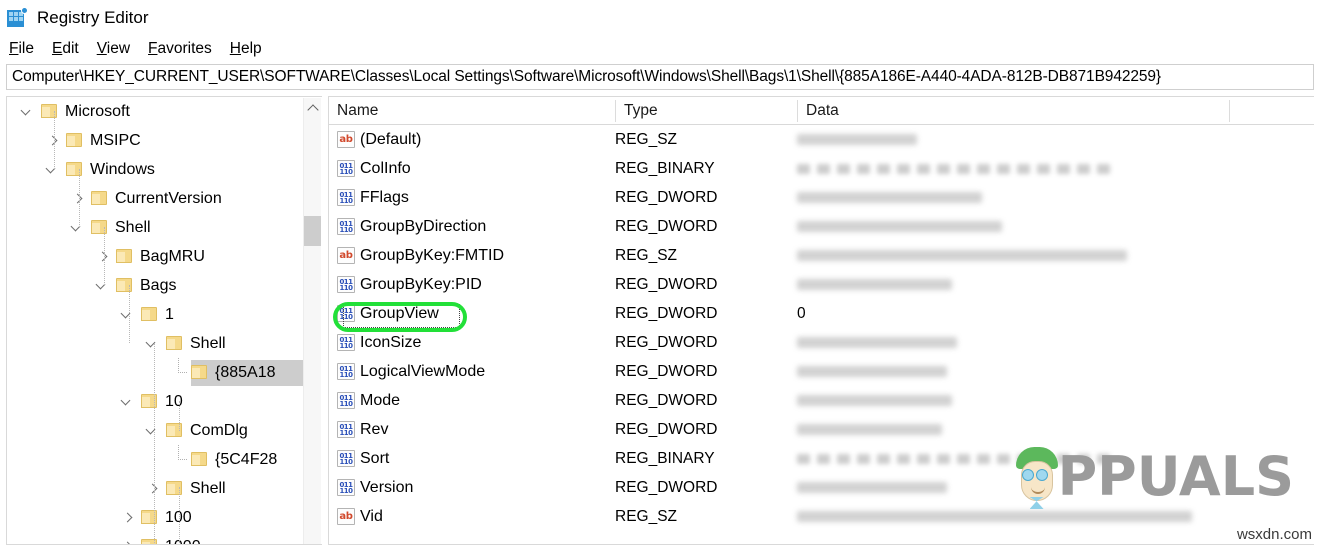 The image size is (1320, 547). What do you see at coordinates (399, 313) in the screenshot?
I see `value-name-label: GroupView` at bounding box center [399, 313].